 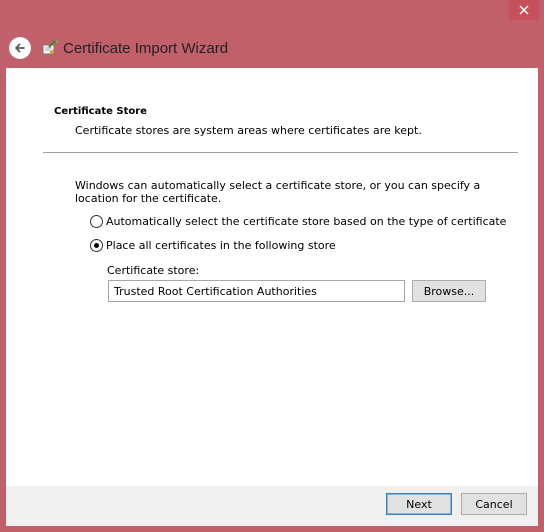 What do you see at coordinates (96, 245) in the screenshot?
I see `radio-place-in-store` at bounding box center [96, 245].